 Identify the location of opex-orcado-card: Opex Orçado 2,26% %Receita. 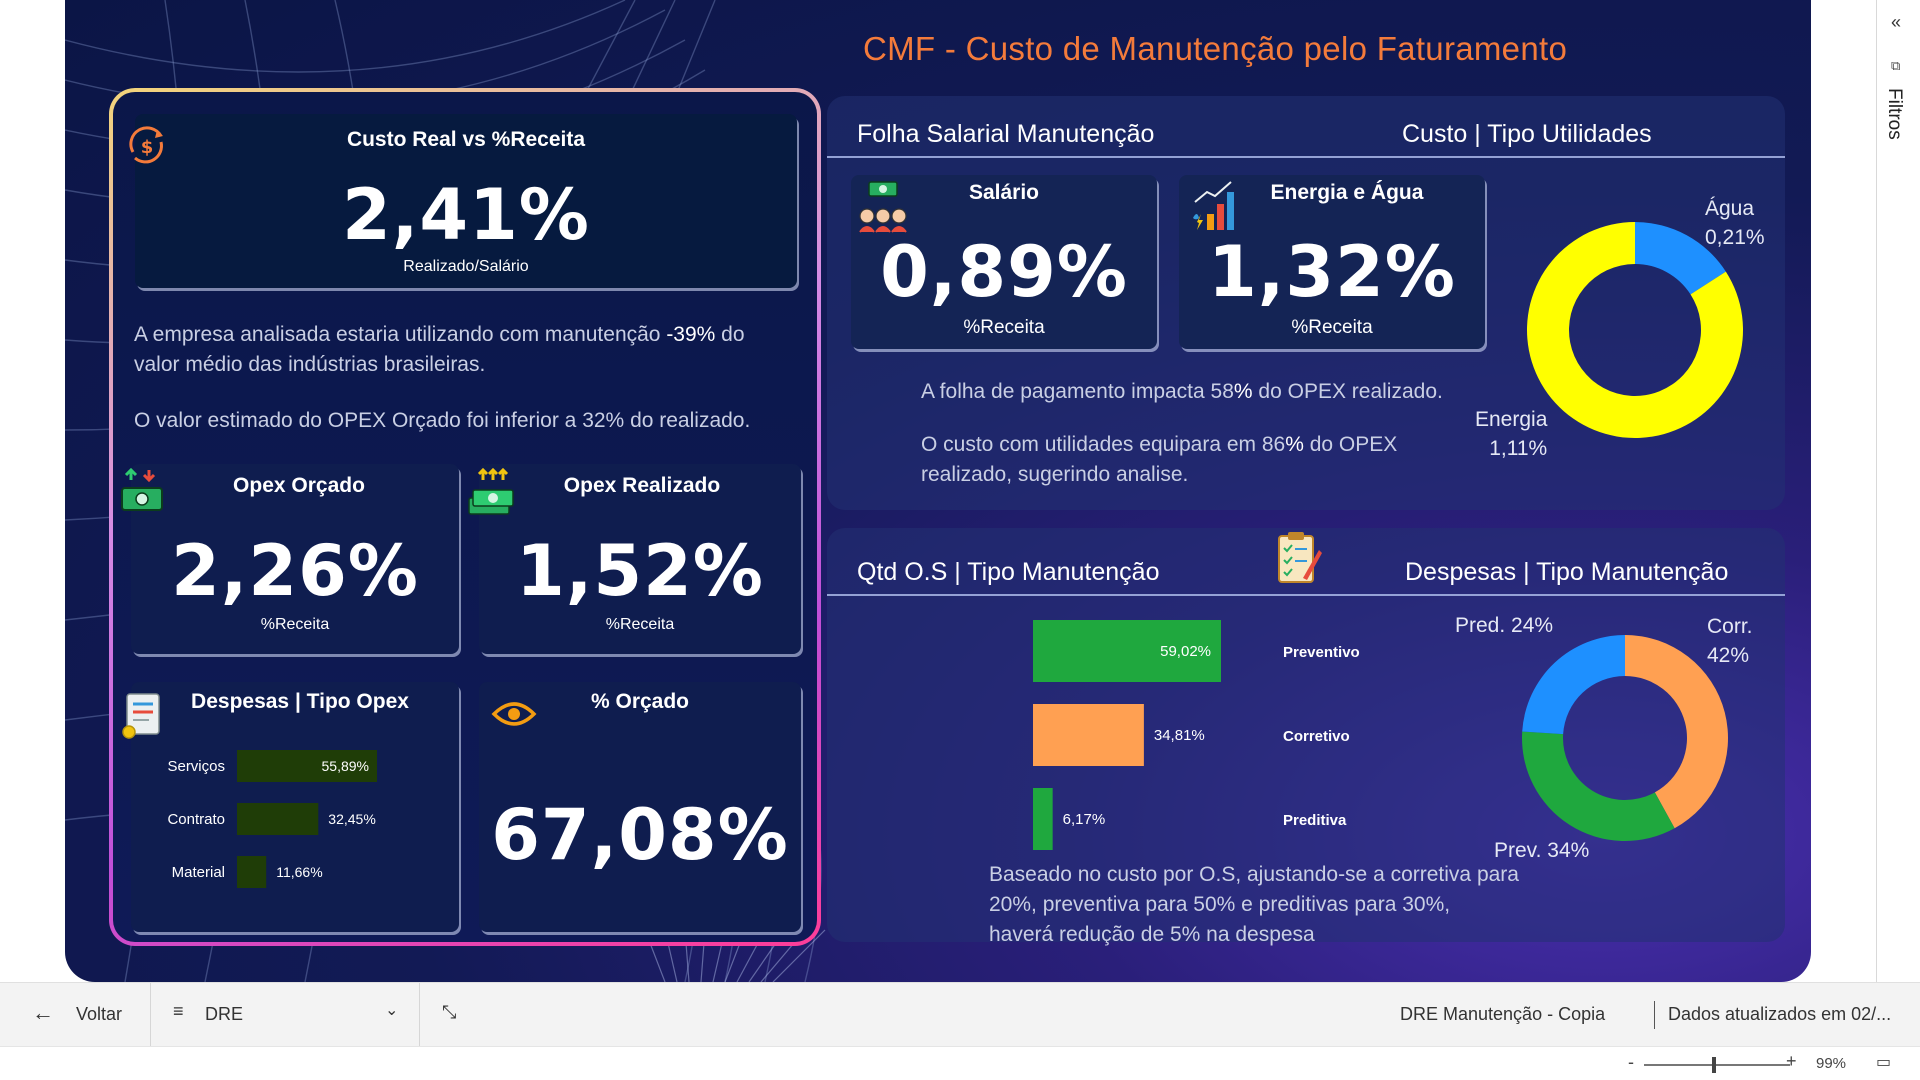
(295, 559).